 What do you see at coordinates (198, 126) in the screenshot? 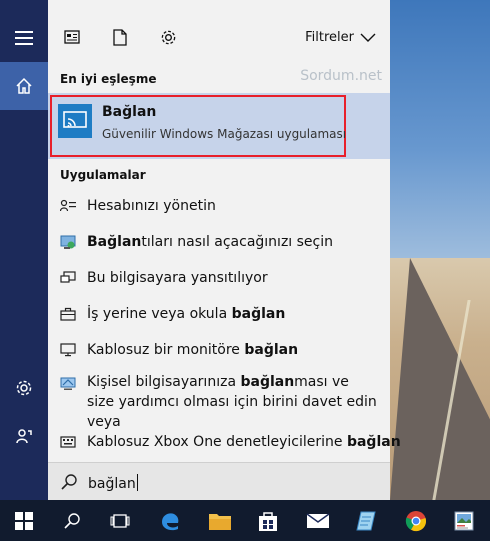
I see `highlight-box` at bounding box center [198, 126].